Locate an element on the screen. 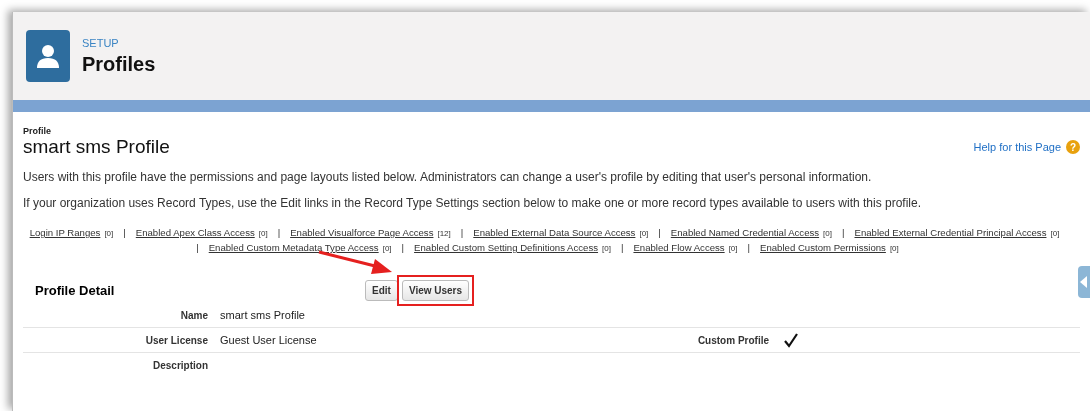  field-value: Guest User License is located at coordinates (268, 340).